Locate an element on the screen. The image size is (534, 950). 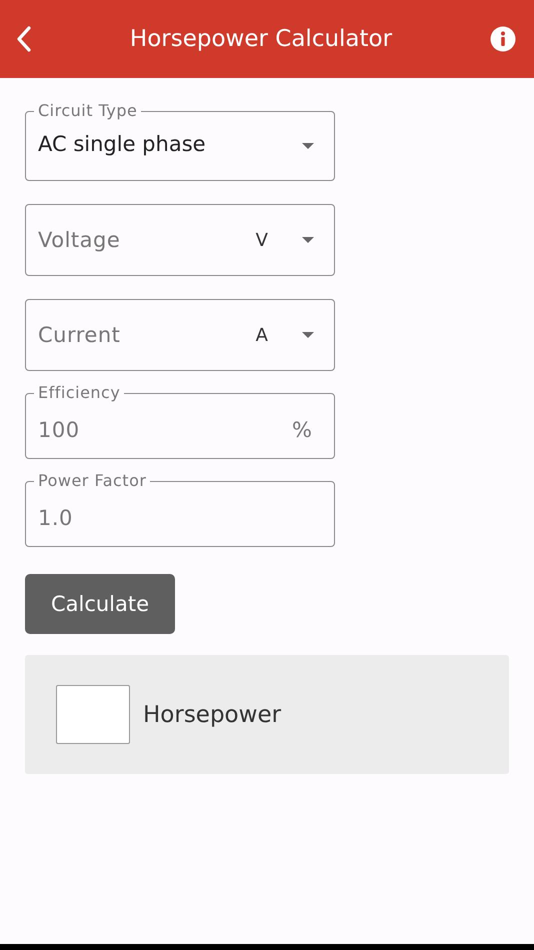
info-icon is located at coordinates (503, 39).